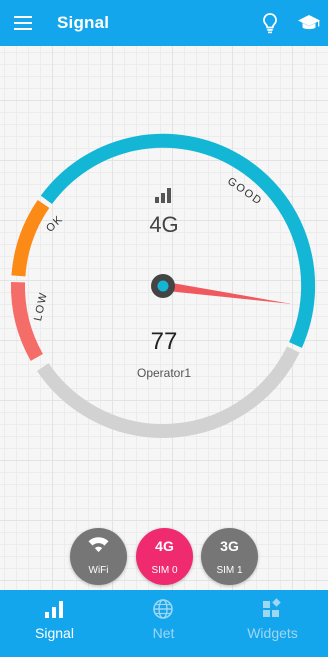 The image size is (328, 657). I want to click on sim1-button: 3G SIM 1, so click(229, 556).